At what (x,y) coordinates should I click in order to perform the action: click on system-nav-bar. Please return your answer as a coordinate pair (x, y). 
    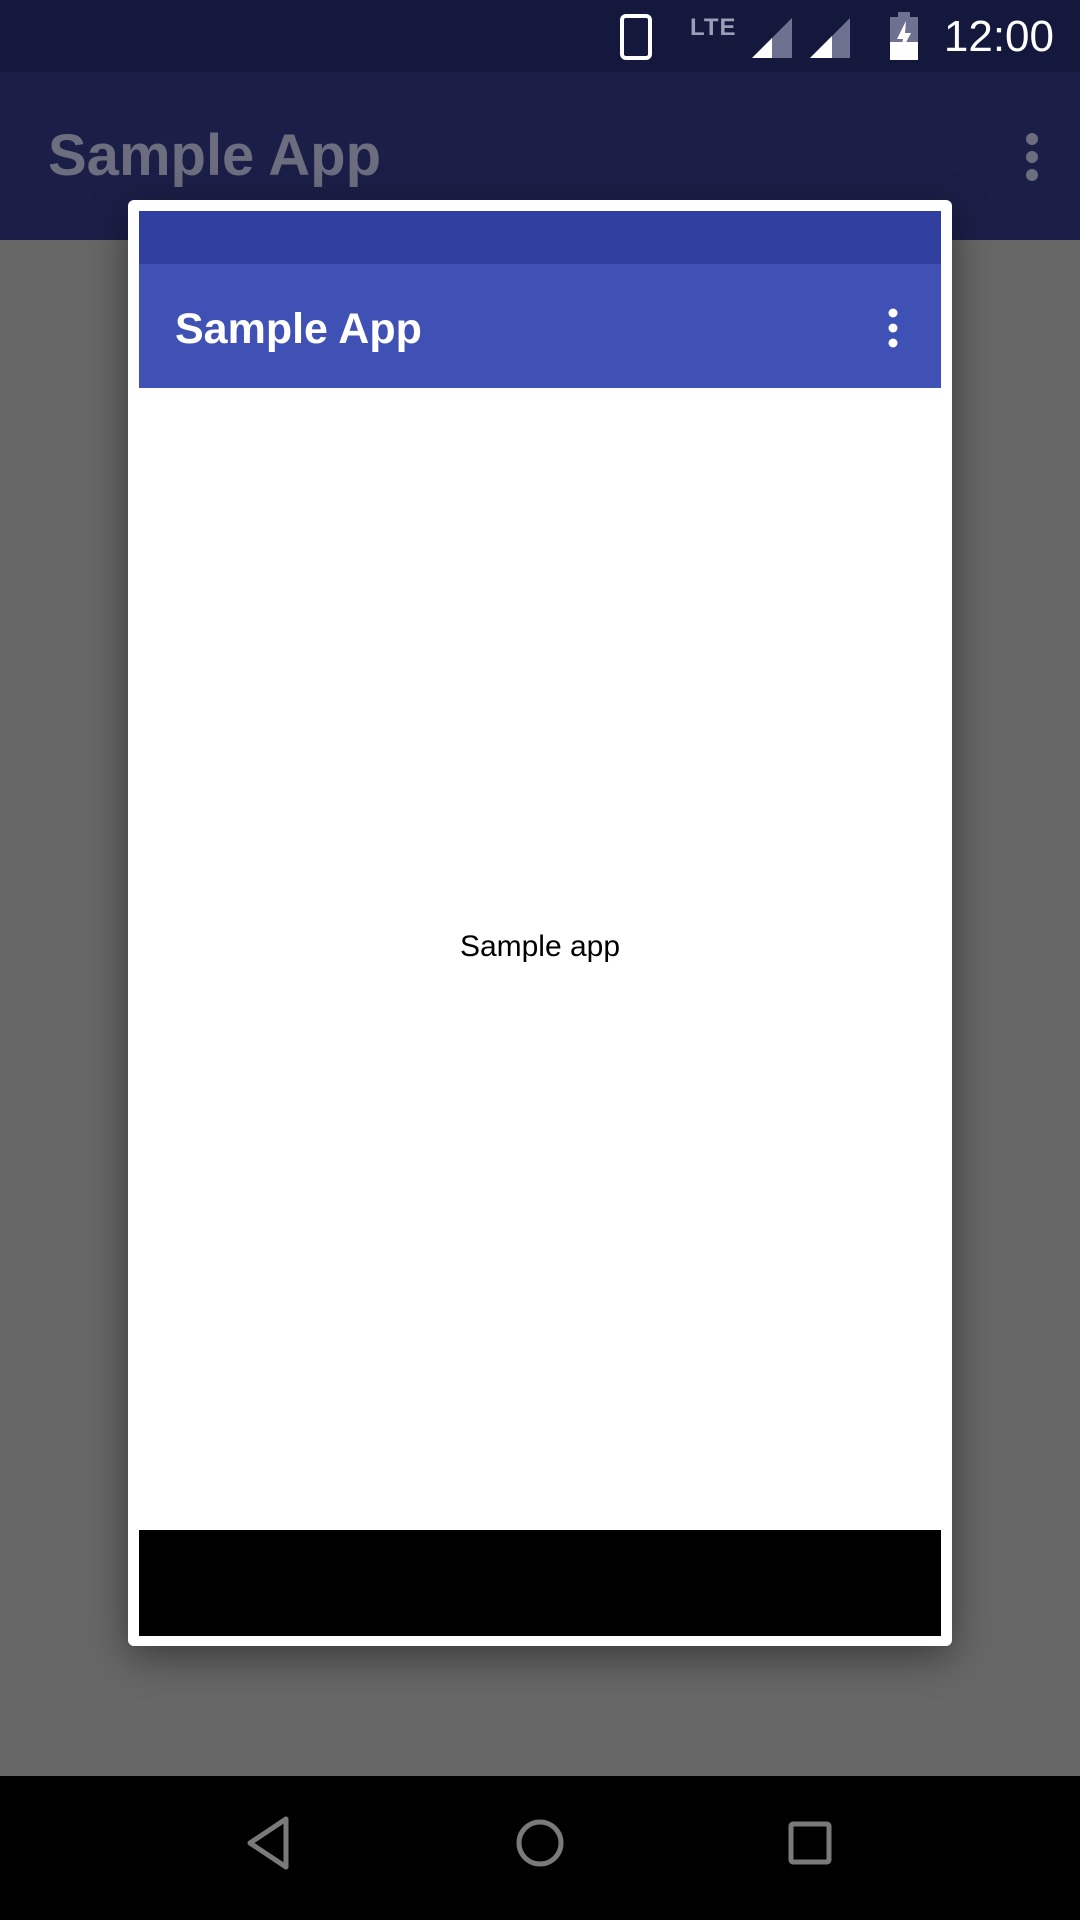
    Looking at the image, I should click on (540, 1848).